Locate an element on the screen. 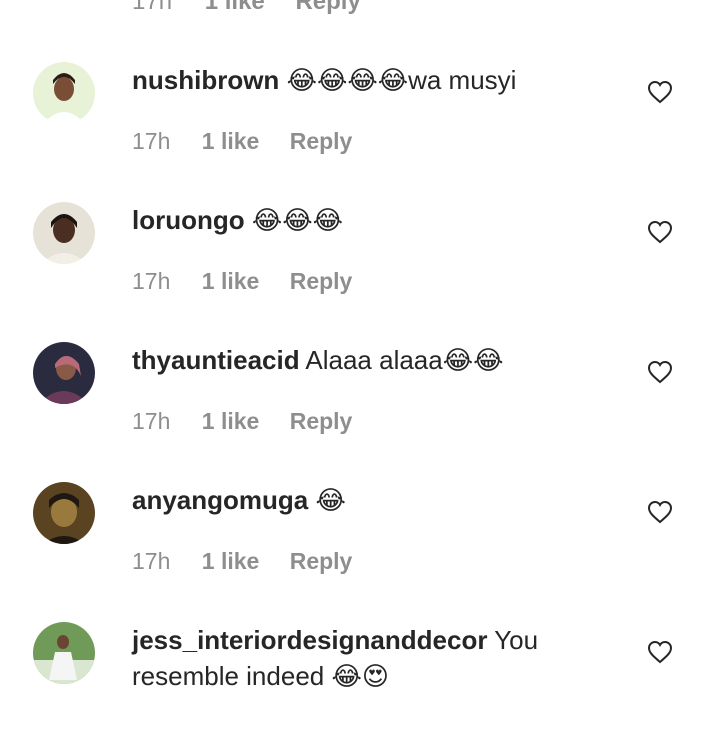 The image size is (720, 750). comment-text: 😂😂😂😂wa musyi is located at coordinates (401, 80).